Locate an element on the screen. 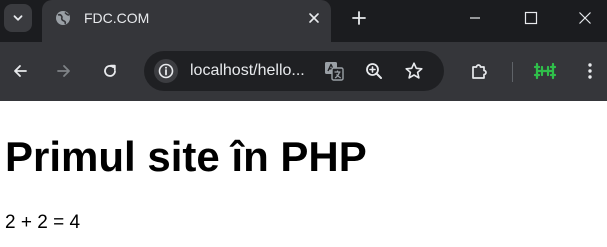  reload-icon is located at coordinates (110, 71).